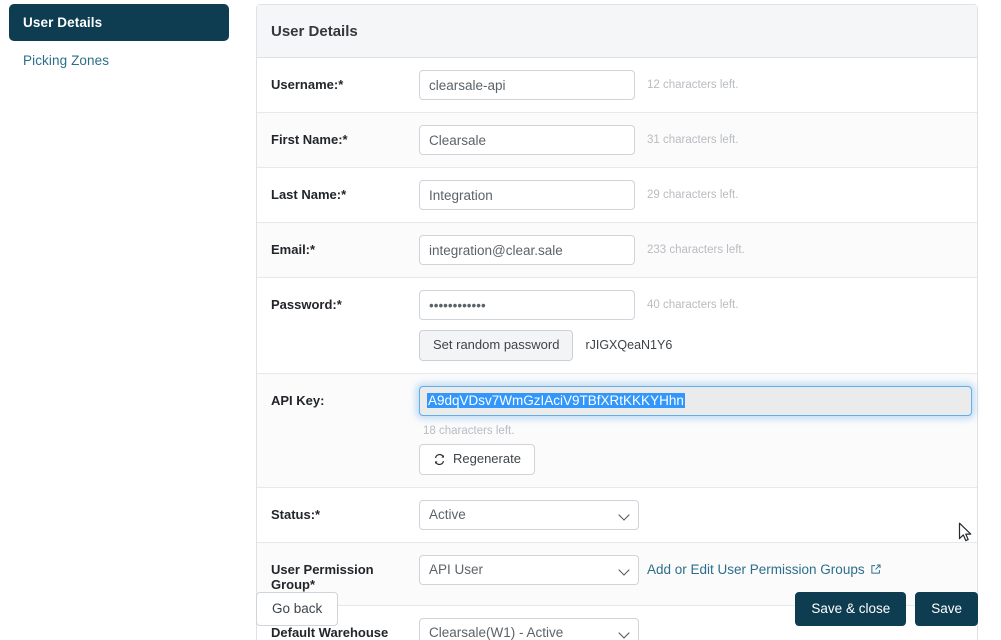  Describe the element at coordinates (119, 22) in the screenshot. I see `sidebar-item-user-details: User Details` at that location.